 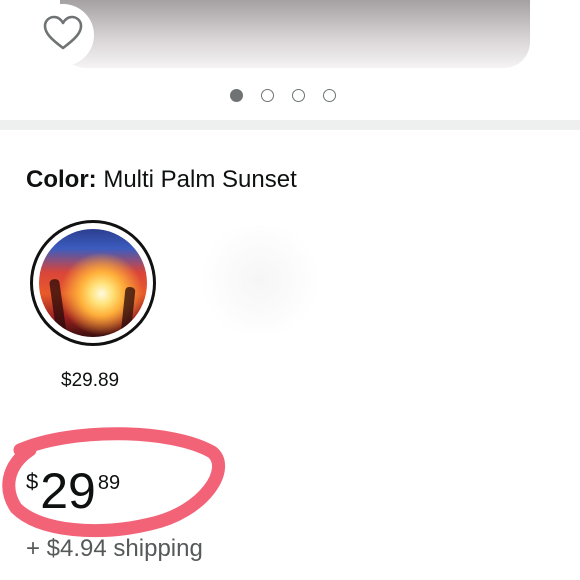 What do you see at coordinates (114, 548) in the screenshot?
I see `shipping-cost: + $4.94 shipping` at bounding box center [114, 548].